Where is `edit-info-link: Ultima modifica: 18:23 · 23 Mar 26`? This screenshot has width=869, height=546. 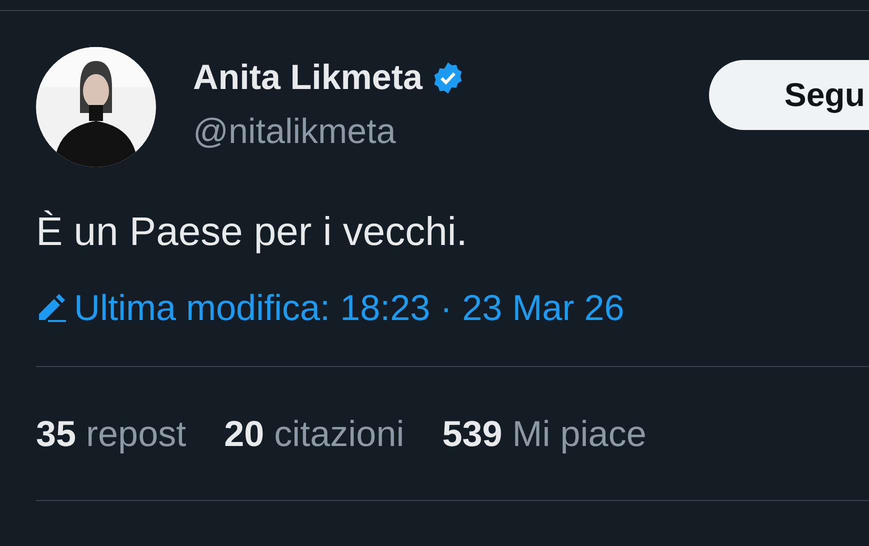
edit-info-link: Ultima modifica: 18:23 · 23 Mar 26 is located at coordinates (349, 308).